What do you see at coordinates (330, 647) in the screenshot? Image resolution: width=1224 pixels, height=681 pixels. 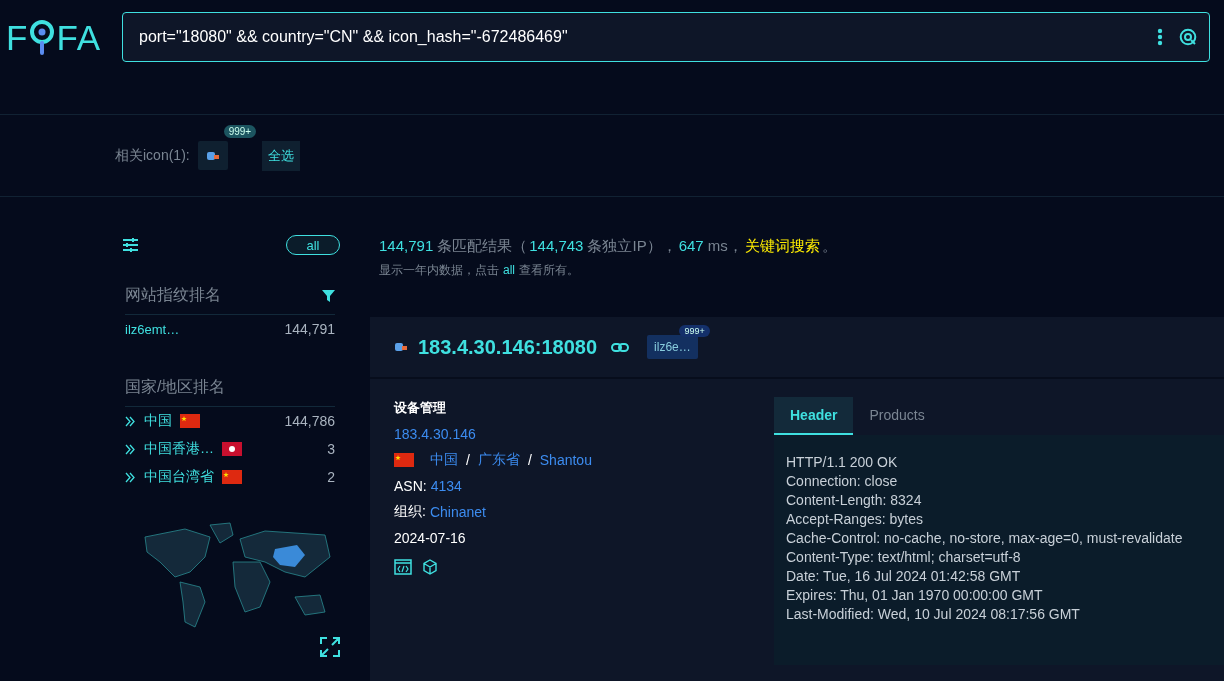 I see `fullscreen-icon` at bounding box center [330, 647].